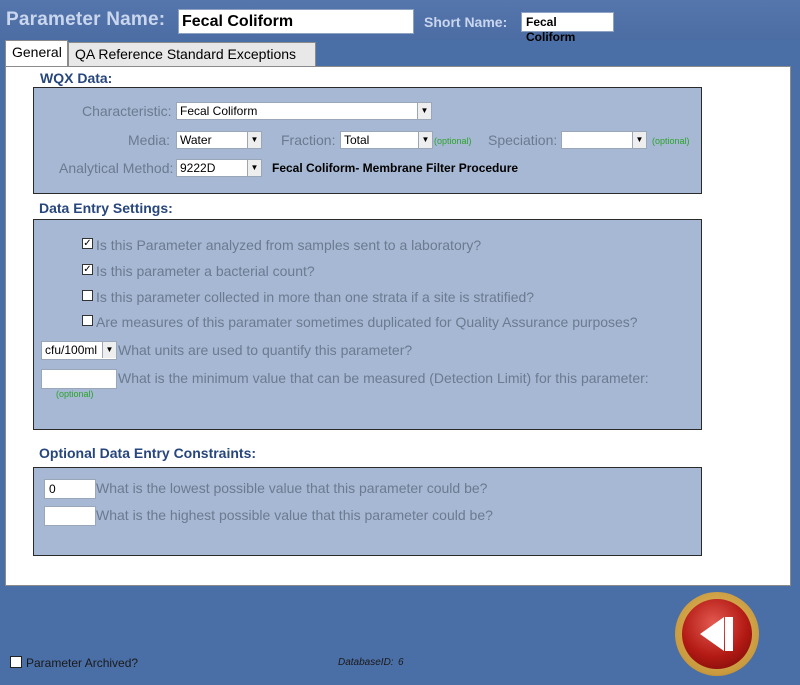  Describe the element at coordinates (400, 53) in the screenshot. I see `tab-strip: QA Reference Standard Exceptions General` at that location.